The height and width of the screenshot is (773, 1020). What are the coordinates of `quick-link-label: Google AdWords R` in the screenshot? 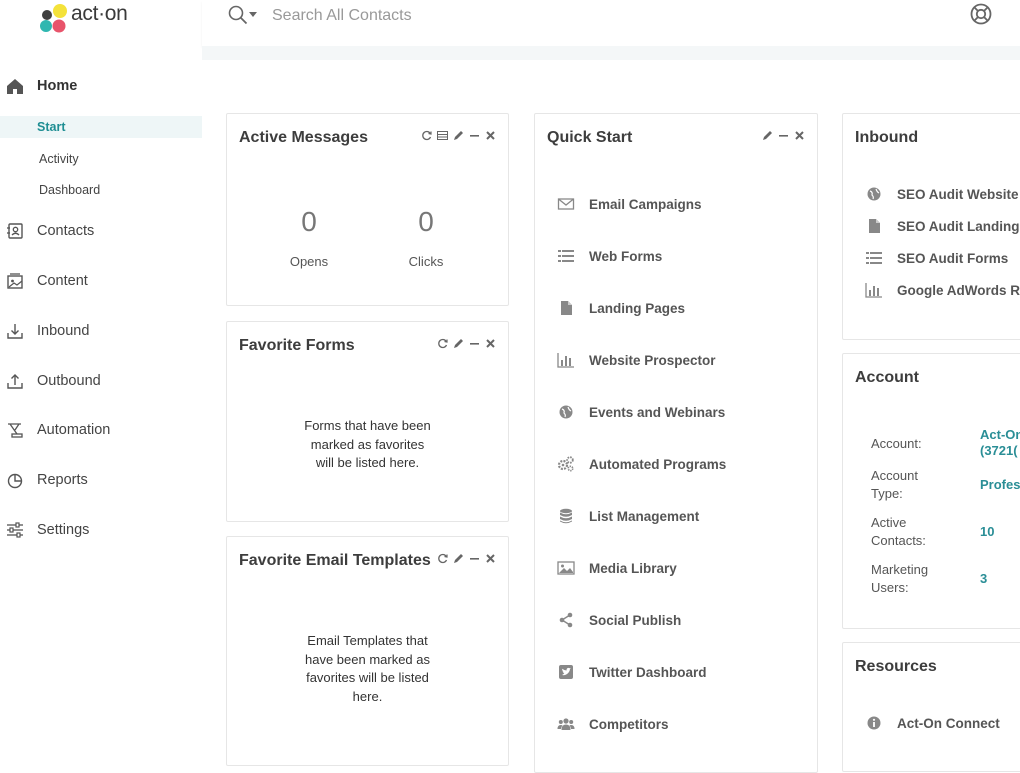 It's located at (958, 290).